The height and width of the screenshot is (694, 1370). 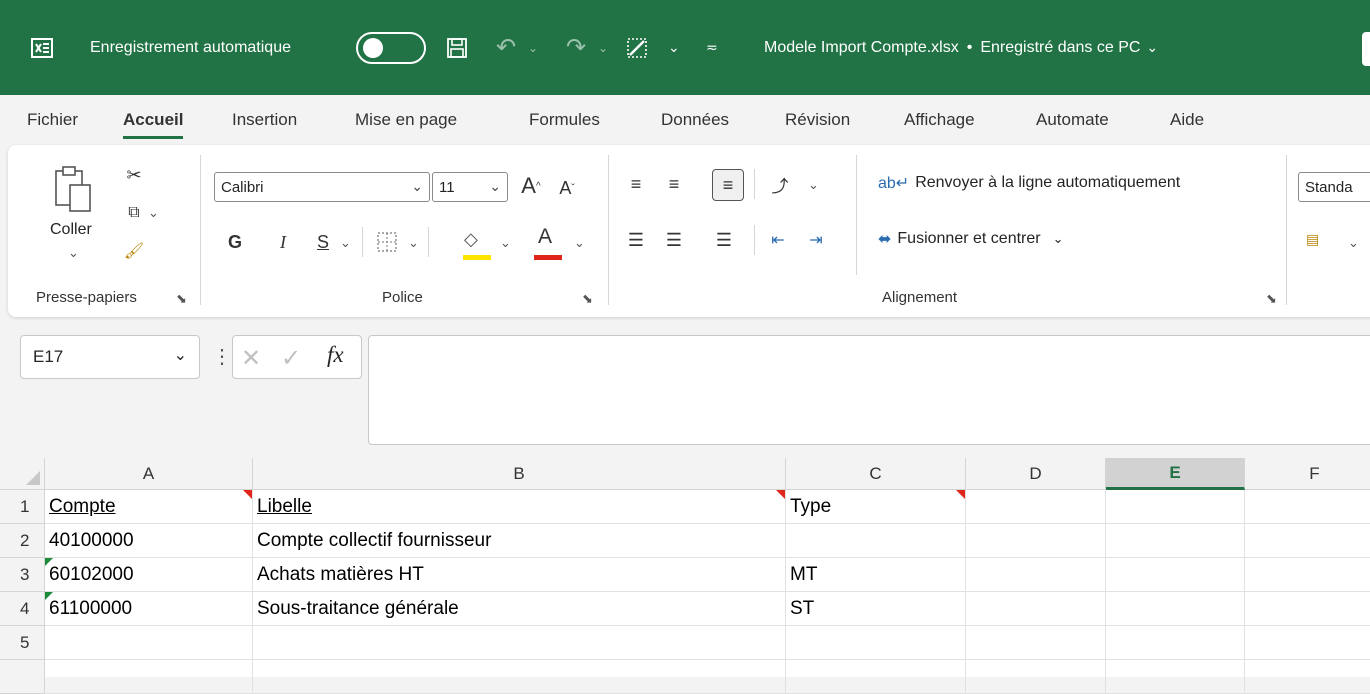 I want to click on row-header: 1, so click(x=22, y=507).